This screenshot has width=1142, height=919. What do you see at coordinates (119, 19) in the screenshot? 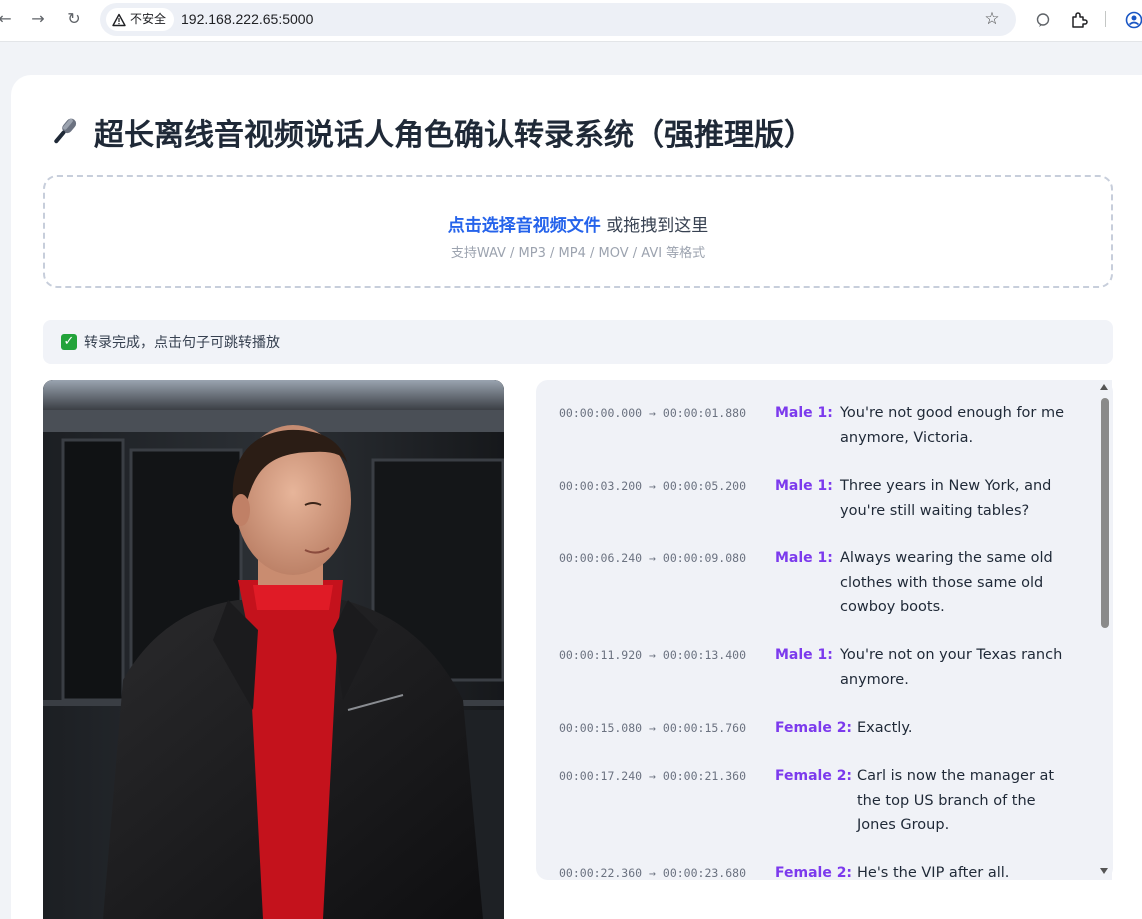
I see `warning-icon` at bounding box center [119, 19].